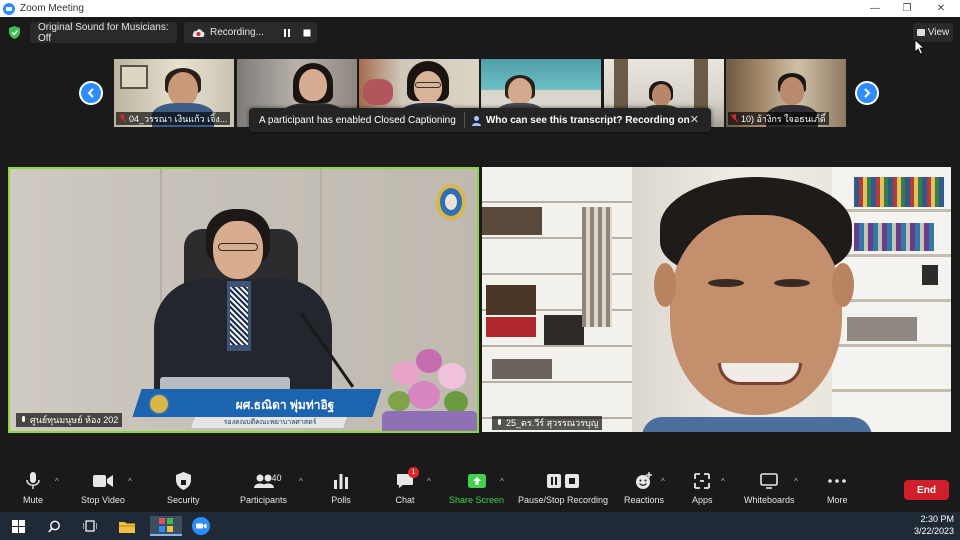  I want to click on apps-icon, so click(702, 481).